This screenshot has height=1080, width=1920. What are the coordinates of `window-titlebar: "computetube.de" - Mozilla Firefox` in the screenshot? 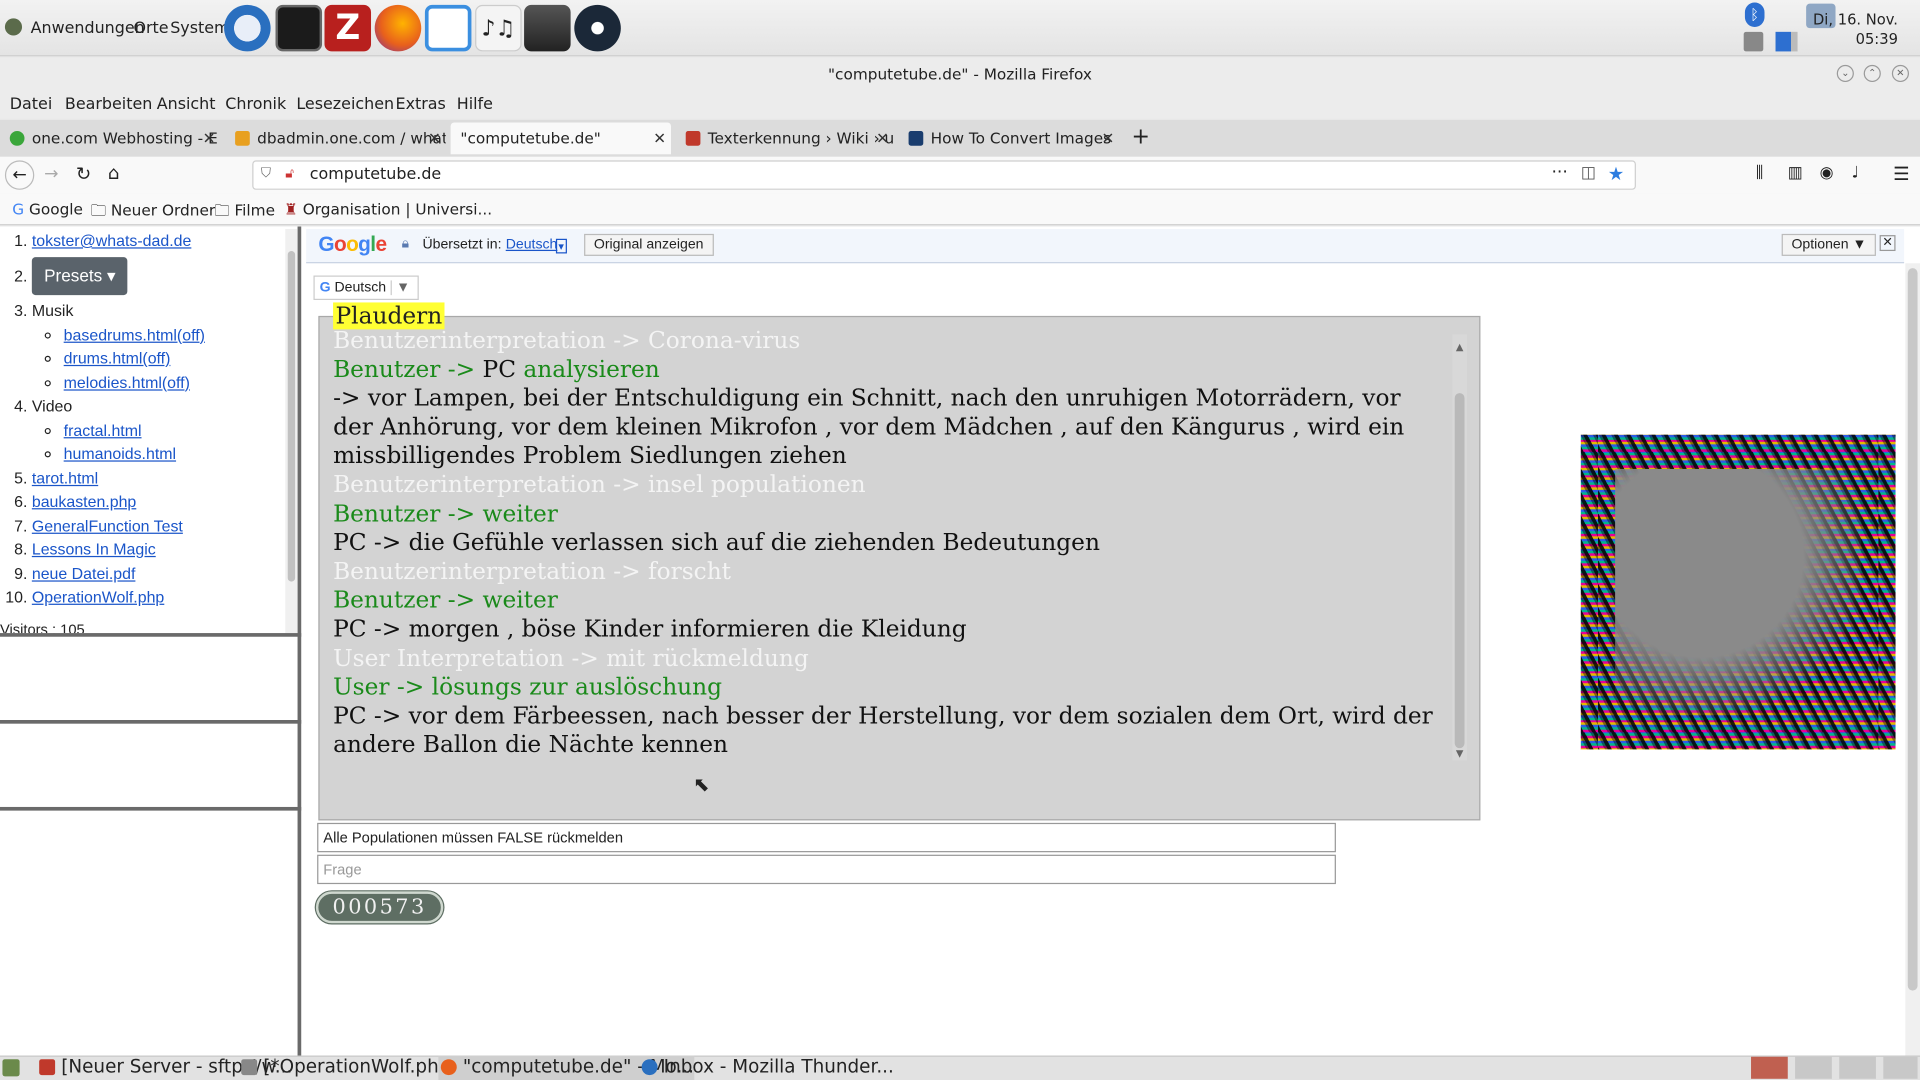 It's located at (960, 74).